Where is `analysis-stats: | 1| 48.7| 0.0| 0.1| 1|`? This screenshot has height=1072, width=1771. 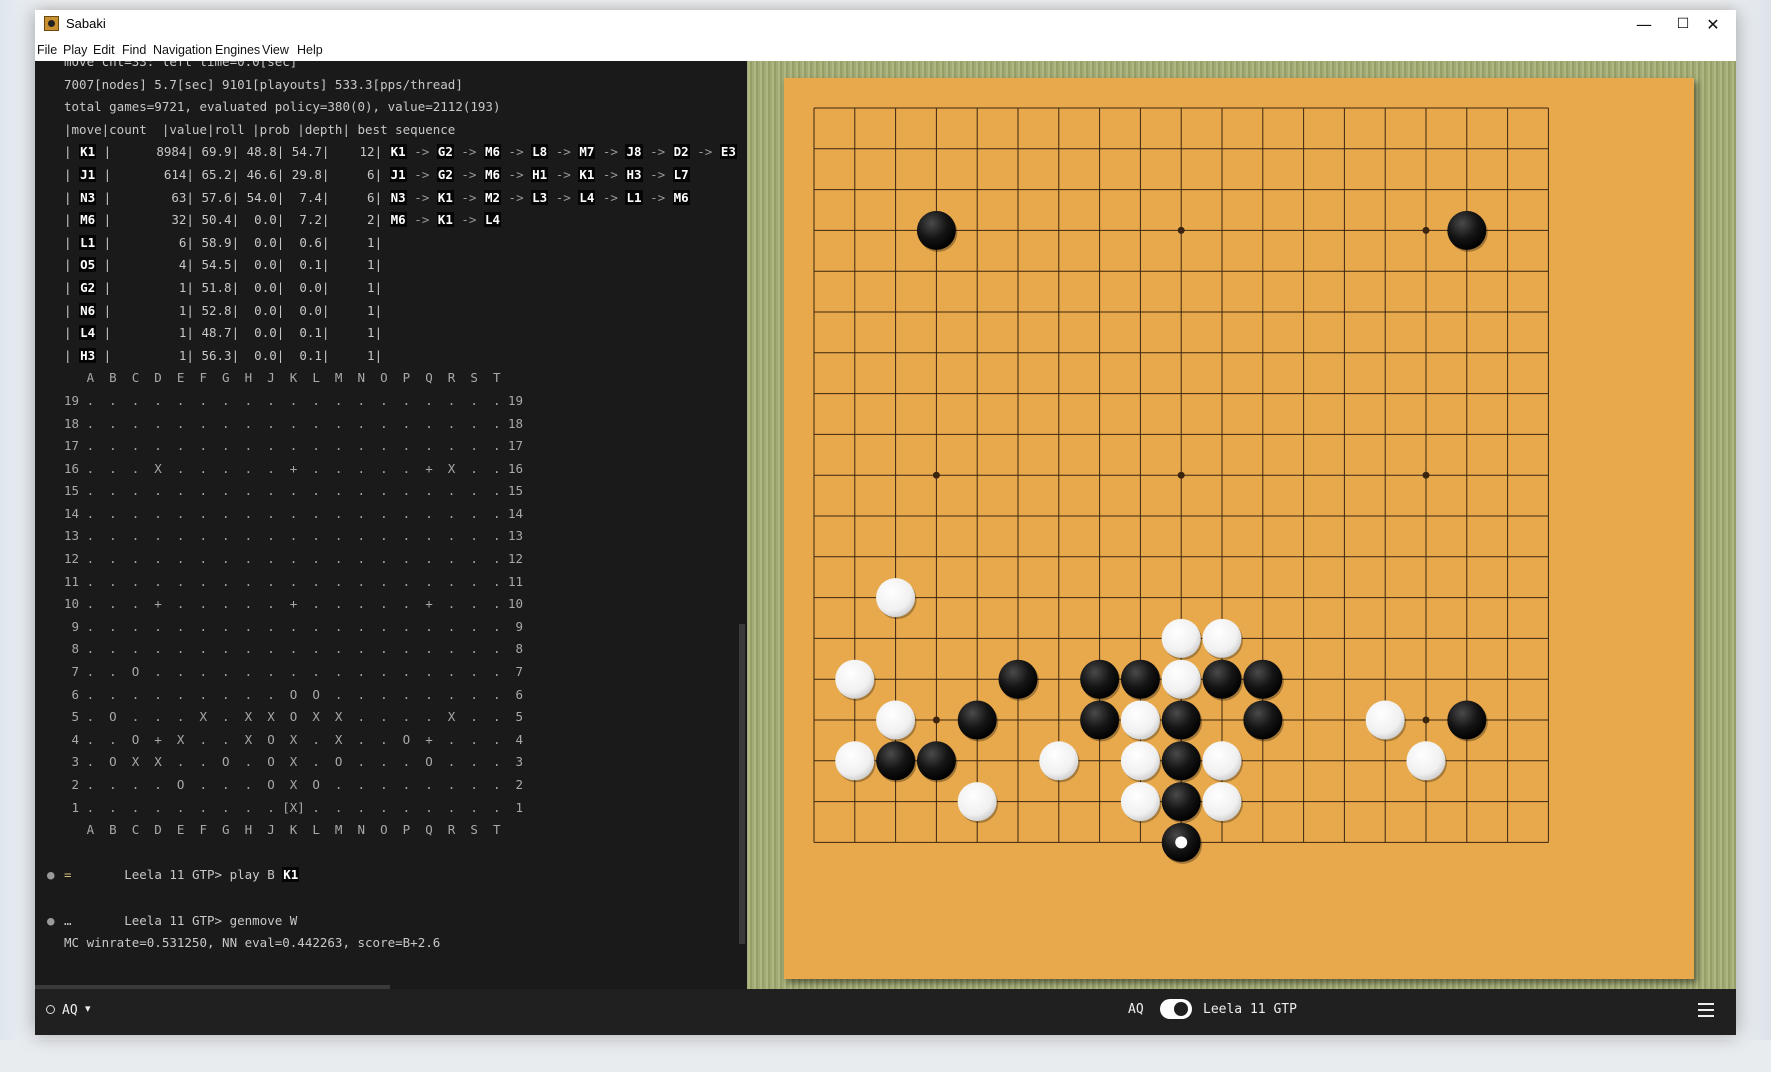 analysis-stats: | 1| 48.7| 0.0| 0.1| 1| is located at coordinates (243, 333).